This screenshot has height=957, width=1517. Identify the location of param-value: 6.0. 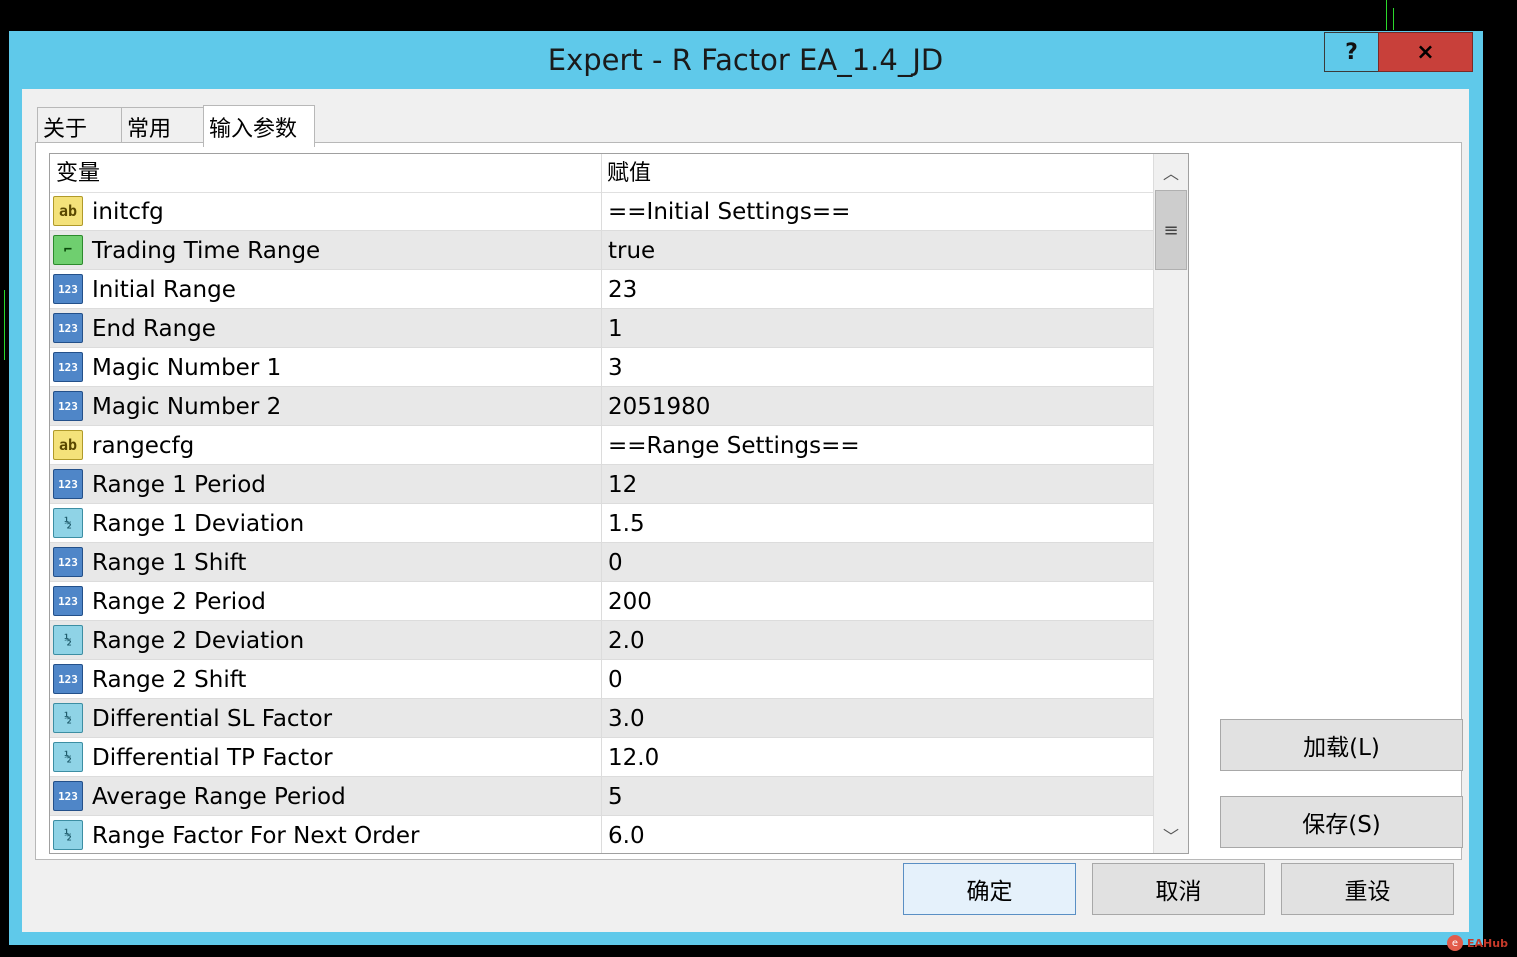
(626, 834).